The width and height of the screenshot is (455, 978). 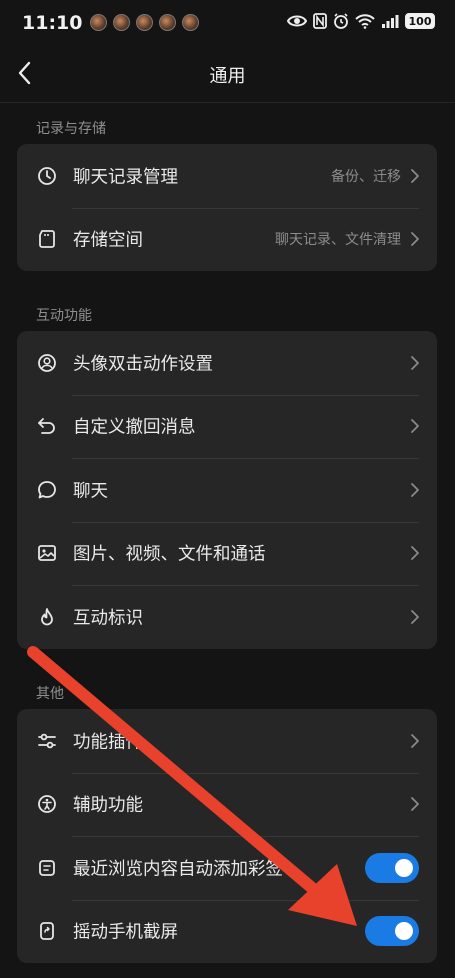 What do you see at coordinates (390, 21) in the screenshot?
I see `signal-icon` at bounding box center [390, 21].